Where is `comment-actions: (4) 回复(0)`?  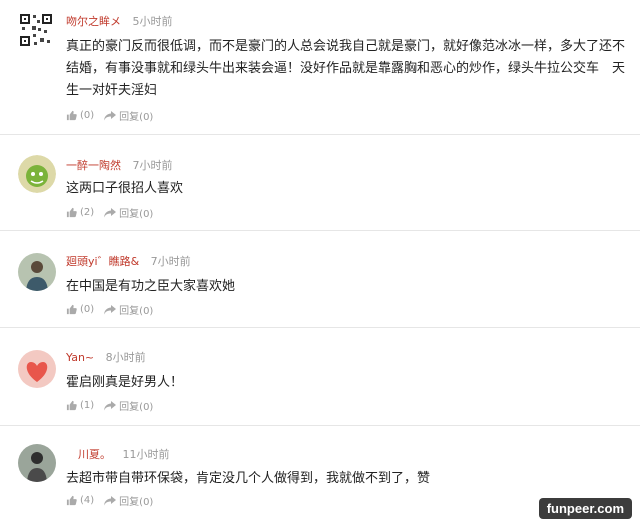 comment-actions: (4) 回复(0) is located at coordinates (114, 500).